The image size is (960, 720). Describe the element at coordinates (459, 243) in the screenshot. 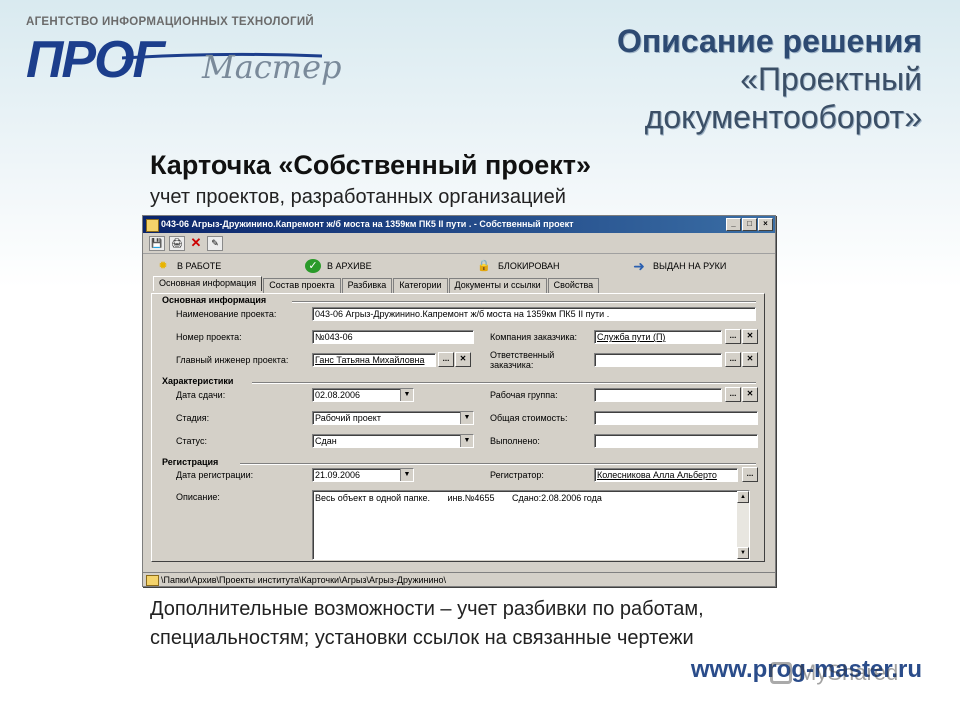

I see `toolbar: 💾 🖨 ✕ ✎` at that location.